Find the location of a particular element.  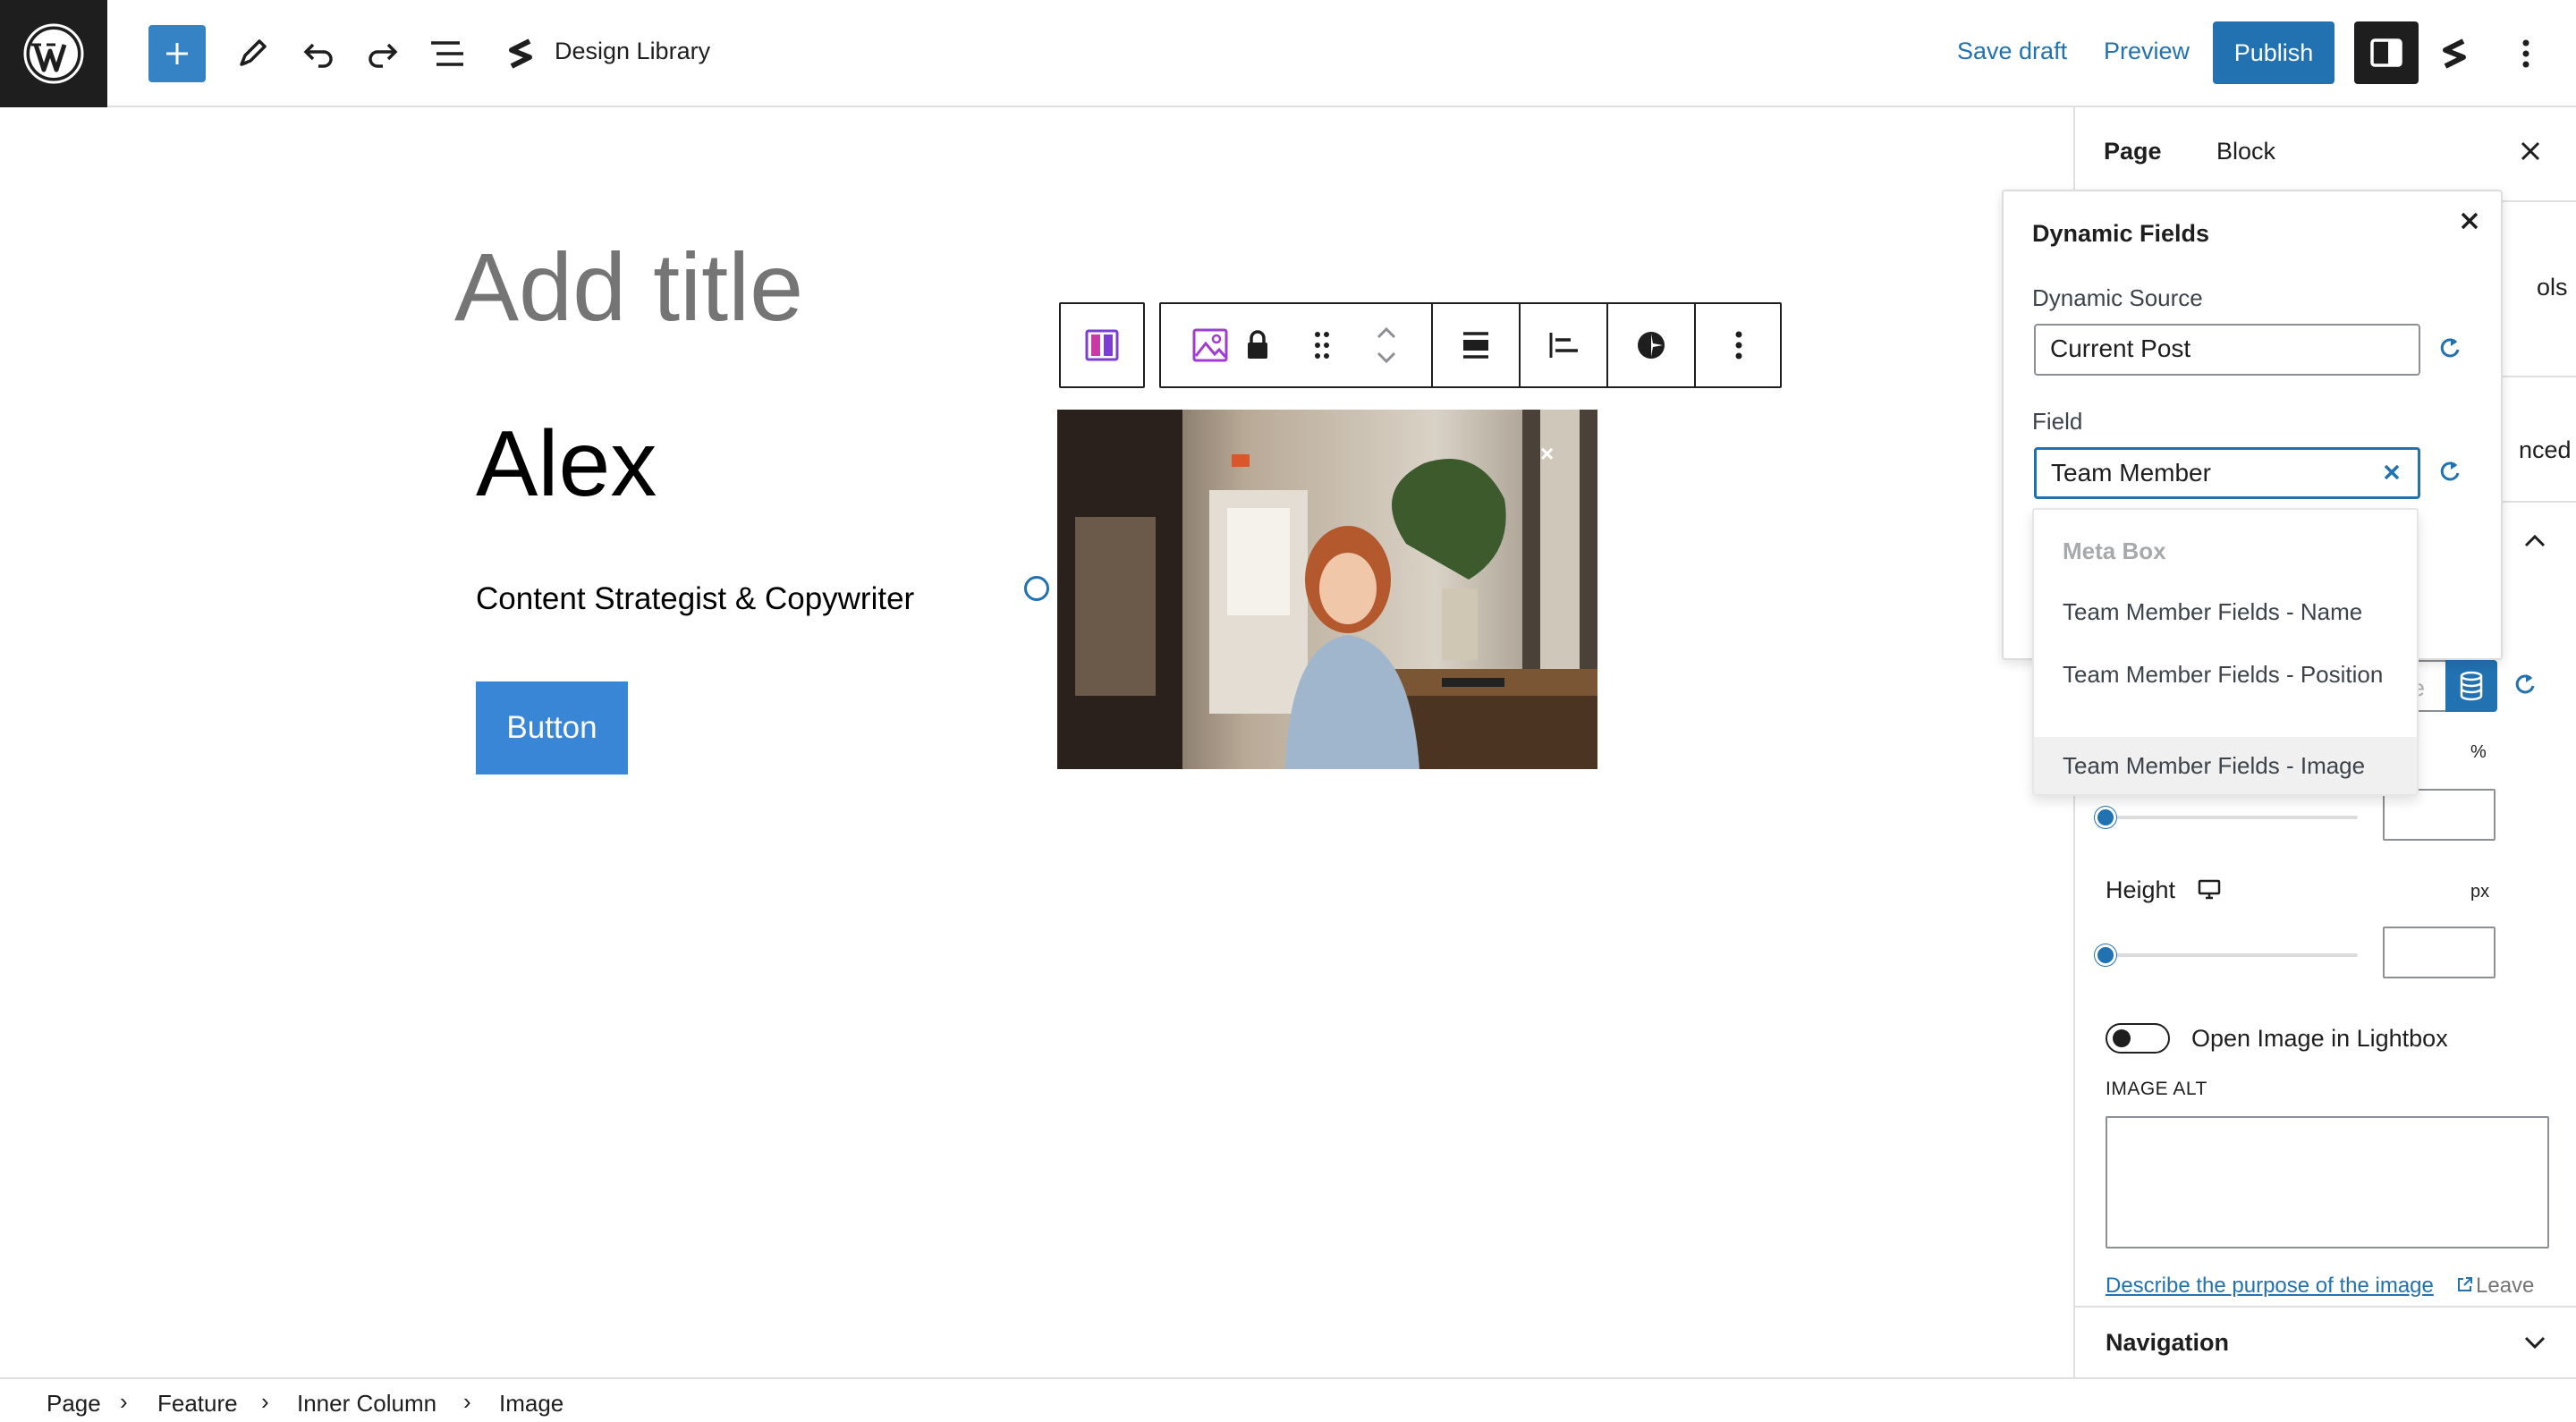

height-label: Height is located at coordinates (2141, 889).